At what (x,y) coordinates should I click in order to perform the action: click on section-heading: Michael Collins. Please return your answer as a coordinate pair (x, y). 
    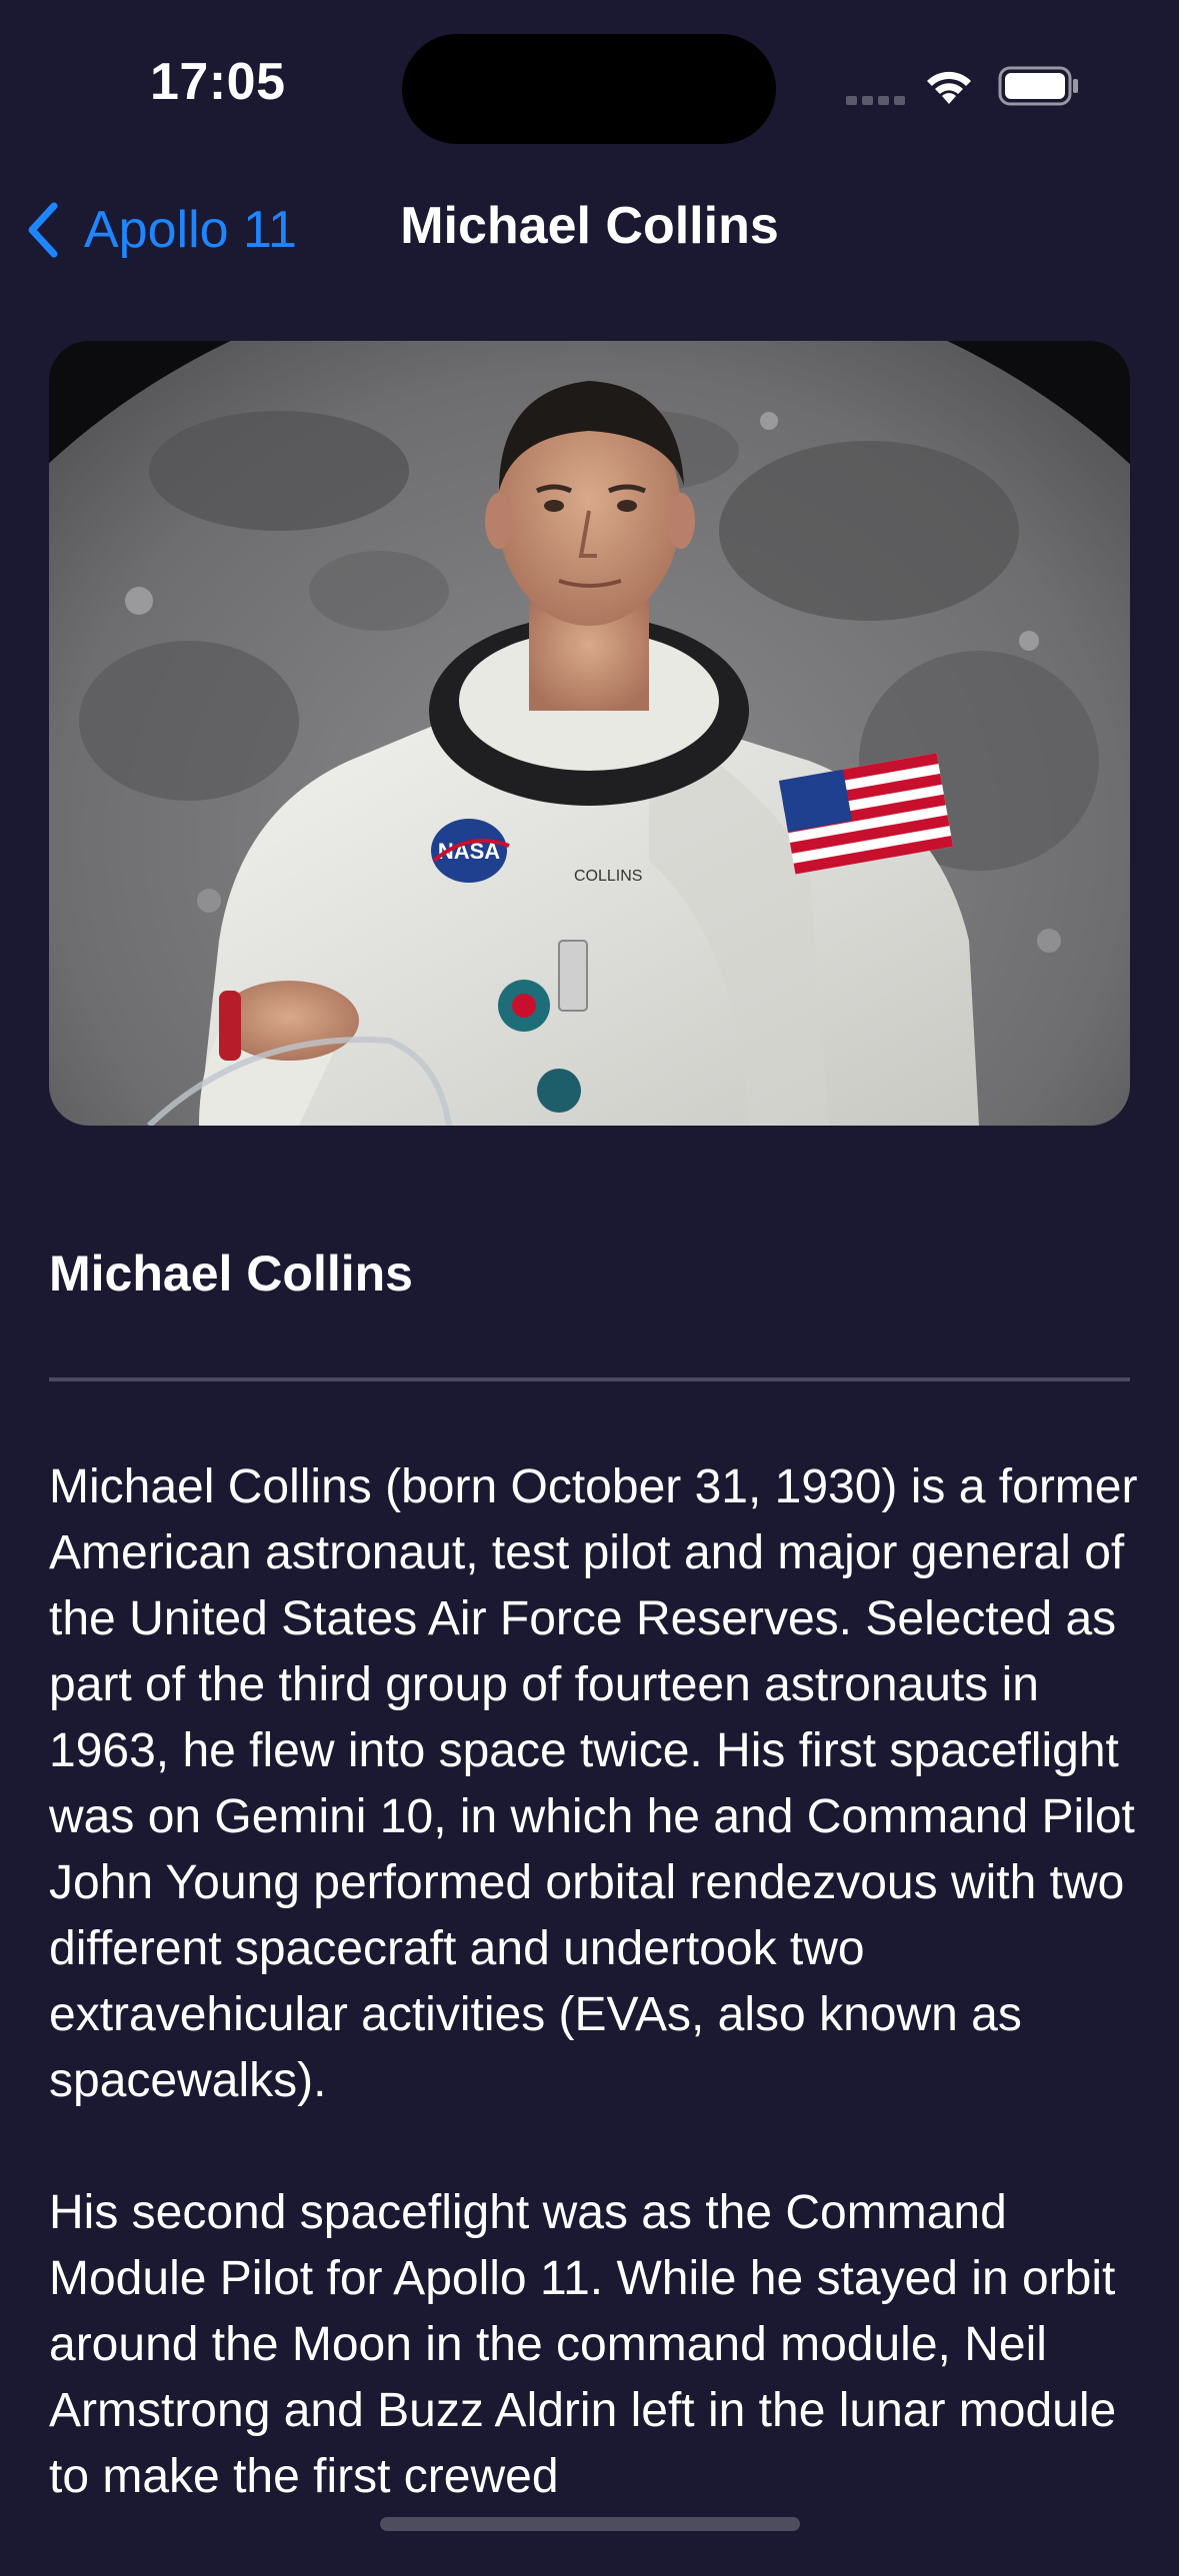
    Looking at the image, I should click on (231, 1274).